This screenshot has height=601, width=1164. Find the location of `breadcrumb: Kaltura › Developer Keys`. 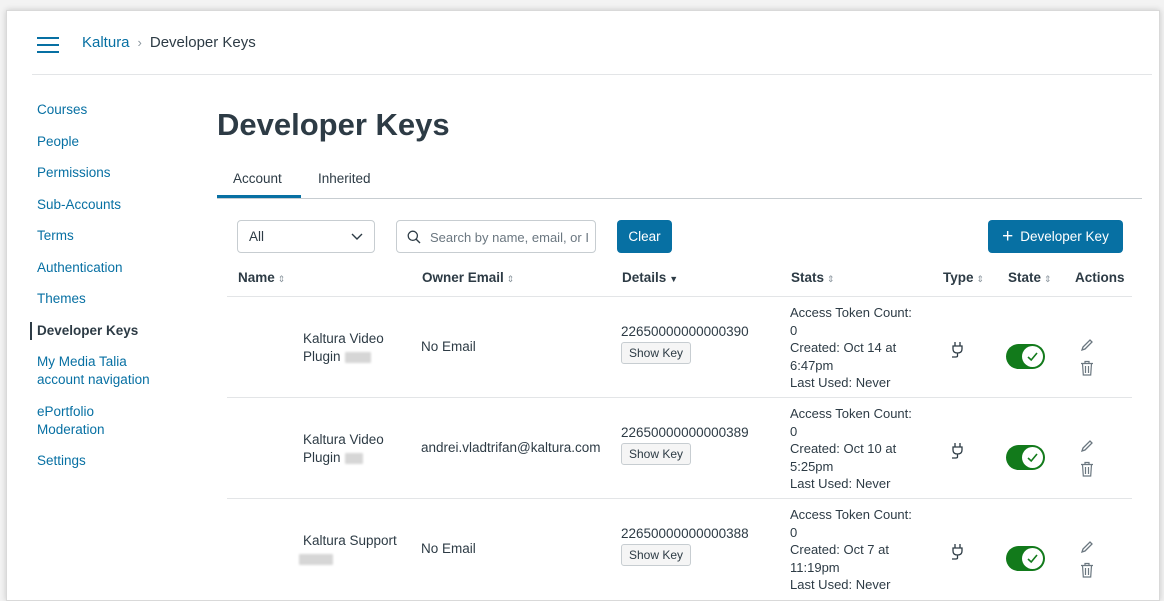

breadcrumb: Kaltura › Developer Keys is located at coordinates (169, 42).